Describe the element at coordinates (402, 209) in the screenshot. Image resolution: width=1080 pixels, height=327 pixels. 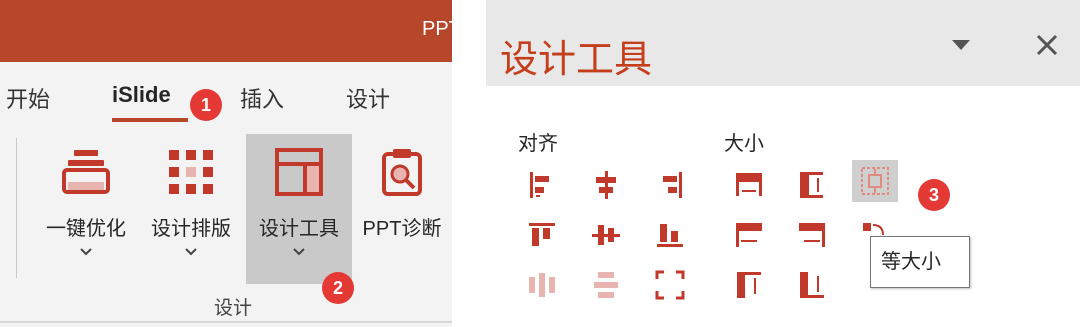
I see `ppt-diagnosis-button: PPT诊断` at that location.